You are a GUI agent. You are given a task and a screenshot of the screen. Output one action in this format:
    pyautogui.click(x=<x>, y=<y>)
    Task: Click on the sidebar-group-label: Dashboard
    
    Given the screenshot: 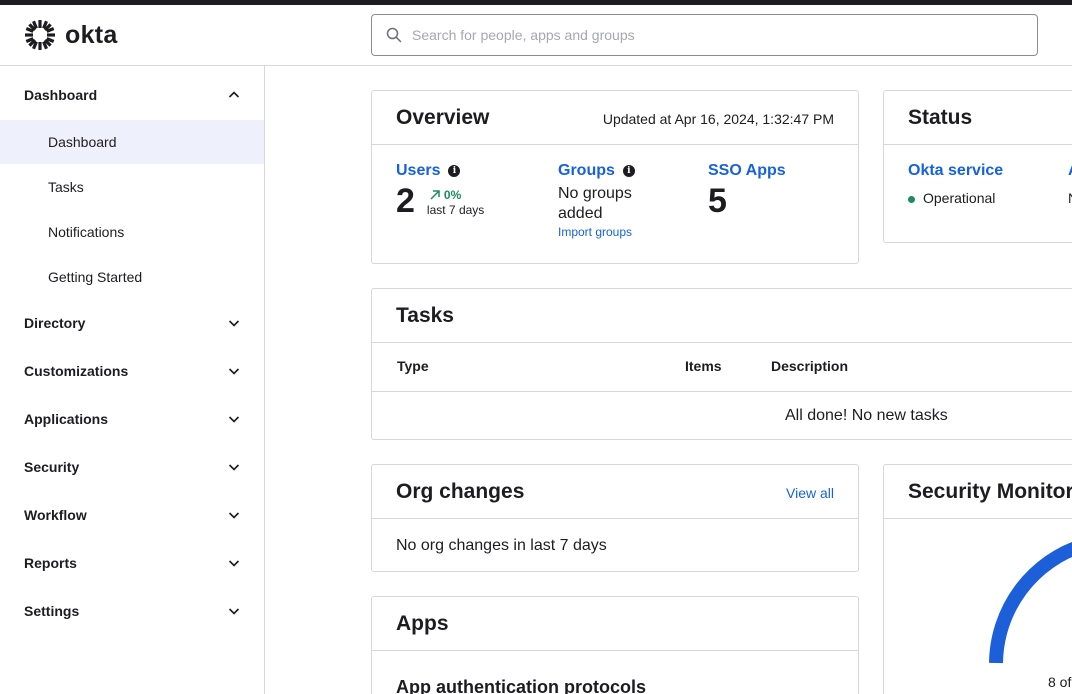 What is the action you would take?
    pyautogui.click(x=61, y=95)
    